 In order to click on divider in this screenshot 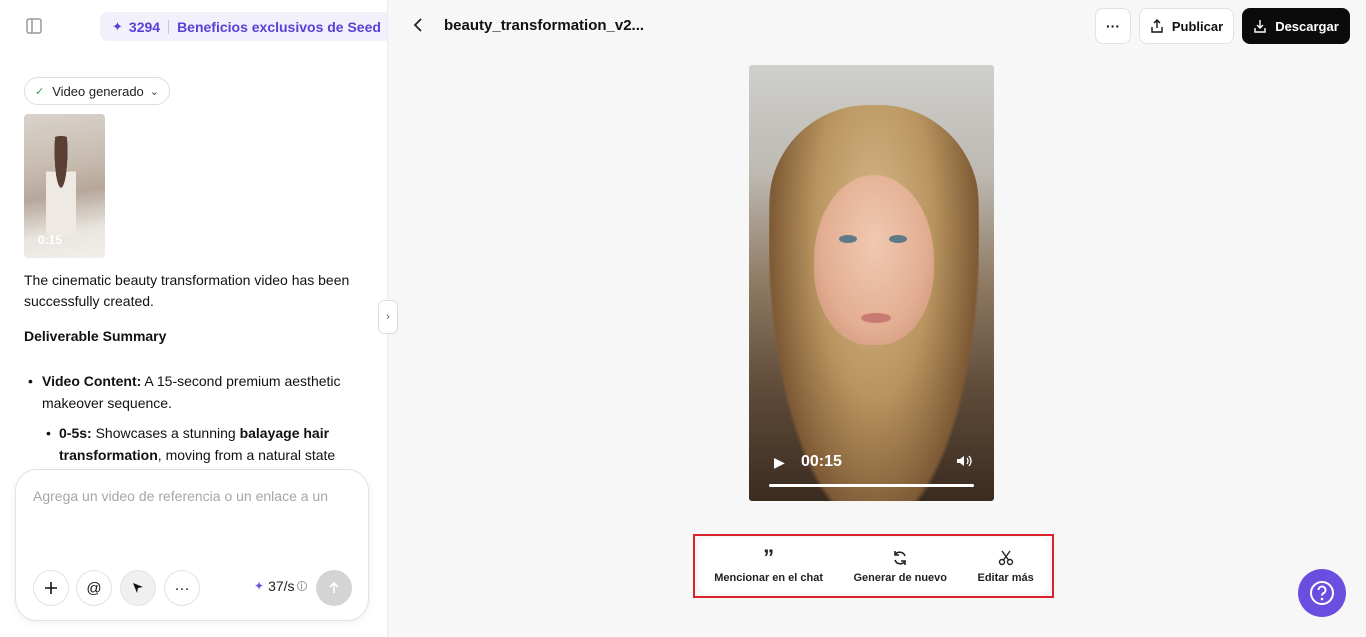, I will do `click(169, 26)`.